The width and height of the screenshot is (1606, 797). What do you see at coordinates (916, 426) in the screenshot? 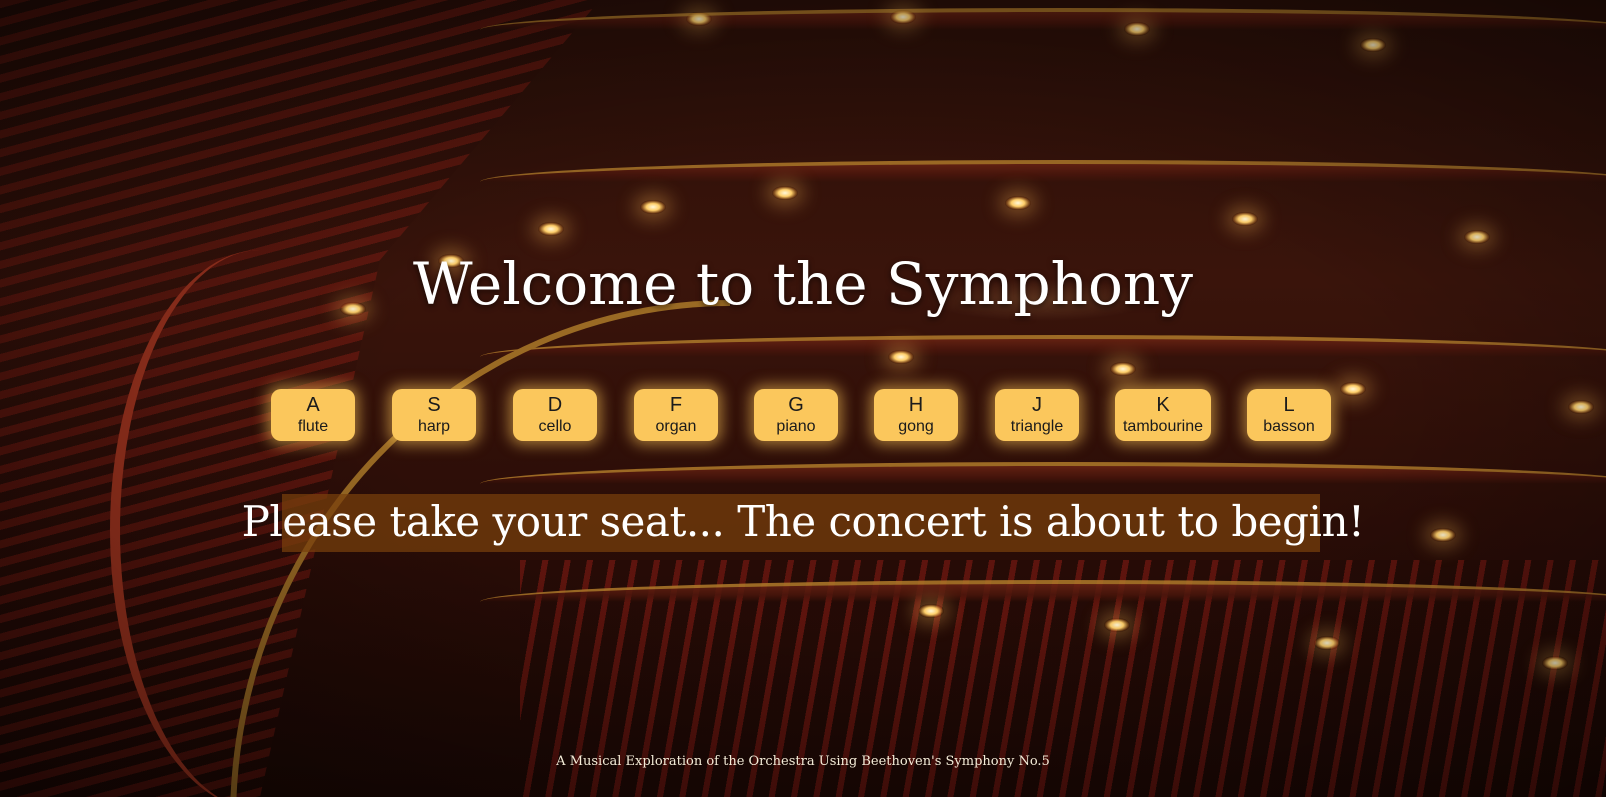
I see `key-instrument-label: gong` at bounding box center [916, 426].